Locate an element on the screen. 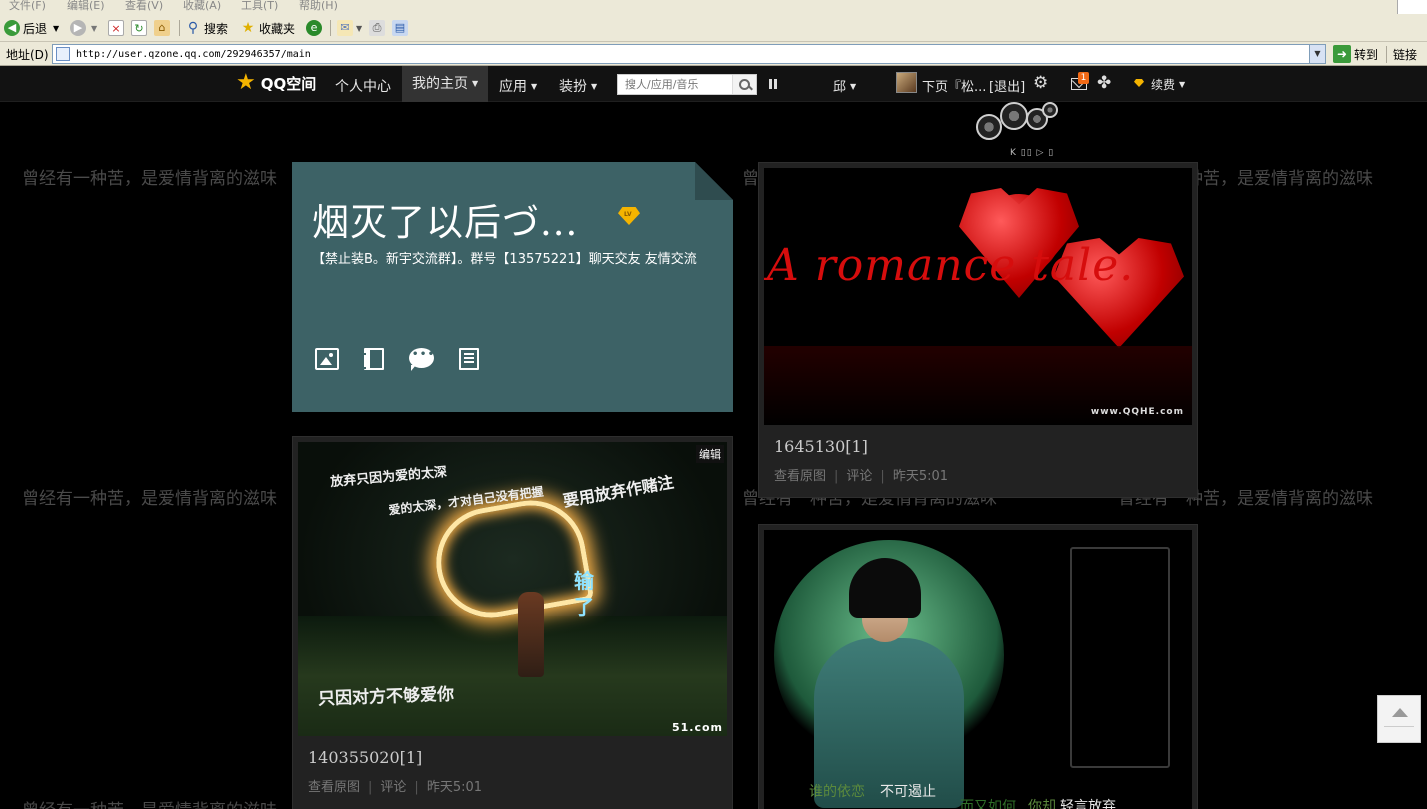 The width and height of the screenshot is (1427, 809). qzone-logo: ★ QQ空间 is located at coordinates (276, 83).